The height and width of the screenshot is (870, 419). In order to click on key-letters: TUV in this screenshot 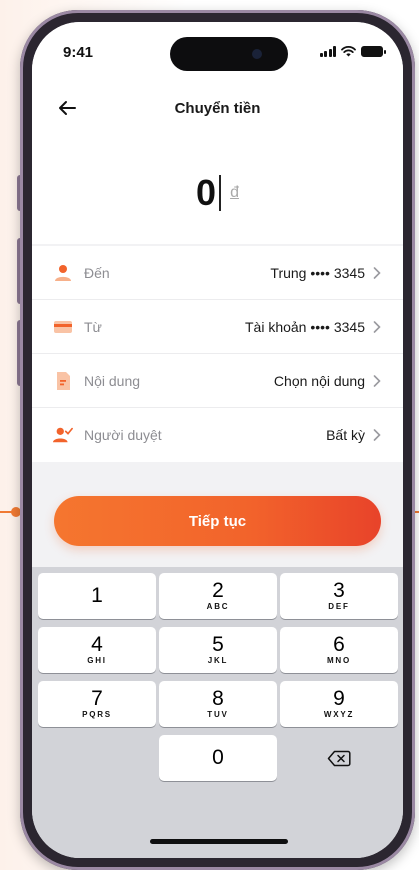, I will do `click(218, 714)`.